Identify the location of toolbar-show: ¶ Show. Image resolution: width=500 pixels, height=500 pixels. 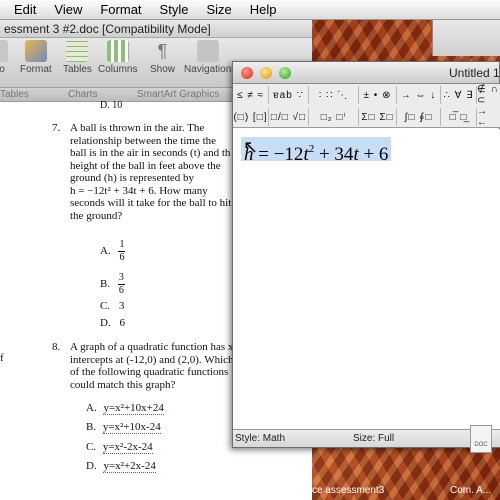
(162, 57).